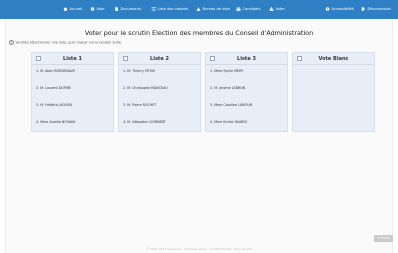 The width and height of the screenshot is (398, 253). I want to click on list-title: Liste 2, so click(159, 58).